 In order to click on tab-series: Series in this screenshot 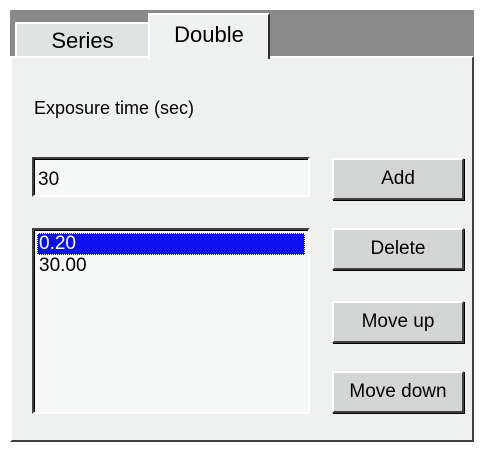, I will do `click(82, 40)`.